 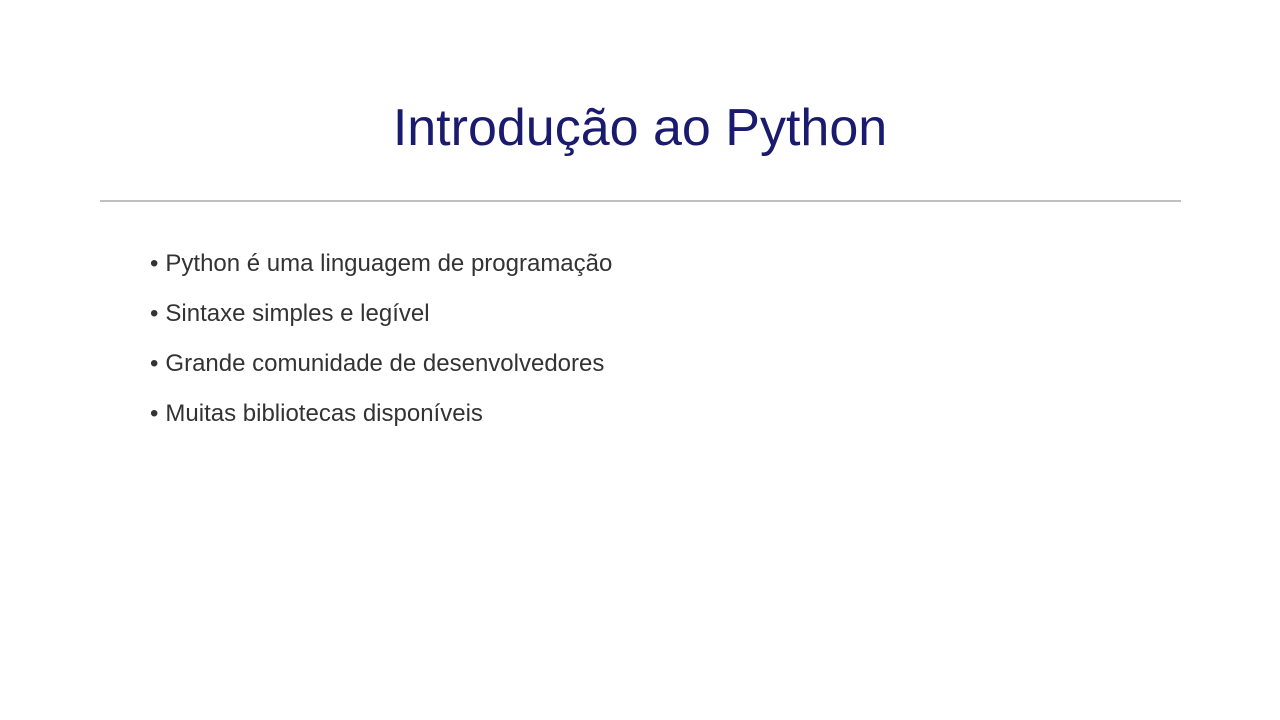 I want to click on bullet-text: Python é uma linguagem de programação, so click(x=389, y=263).